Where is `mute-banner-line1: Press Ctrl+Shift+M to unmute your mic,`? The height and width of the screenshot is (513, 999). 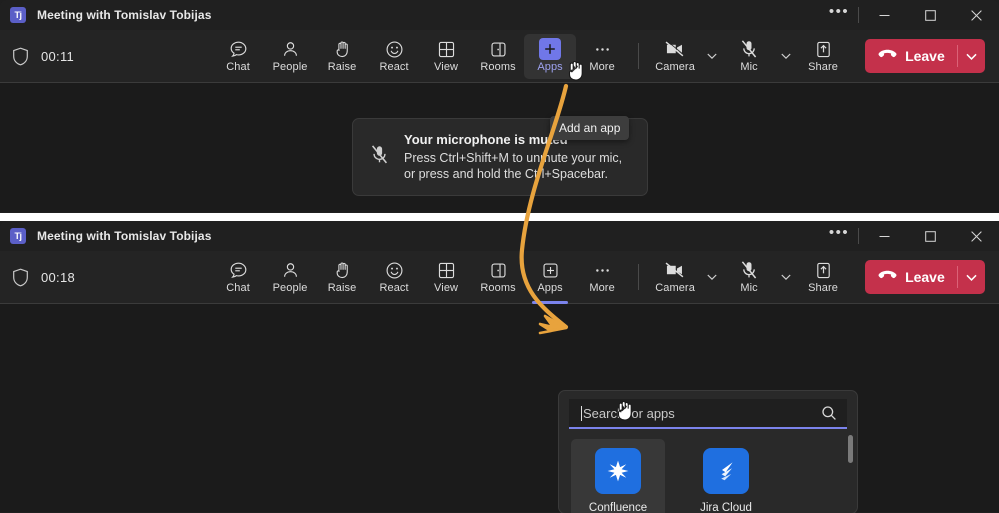
mute-banner-line1: Press Ctrl+Shift+M to unmute your mic, is located at coordinates (513, 158).